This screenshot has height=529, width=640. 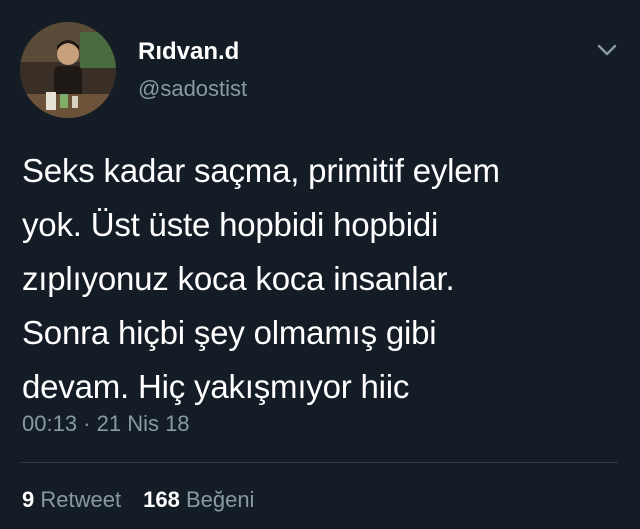 I want to click on divider, so click(x=319, y=462).